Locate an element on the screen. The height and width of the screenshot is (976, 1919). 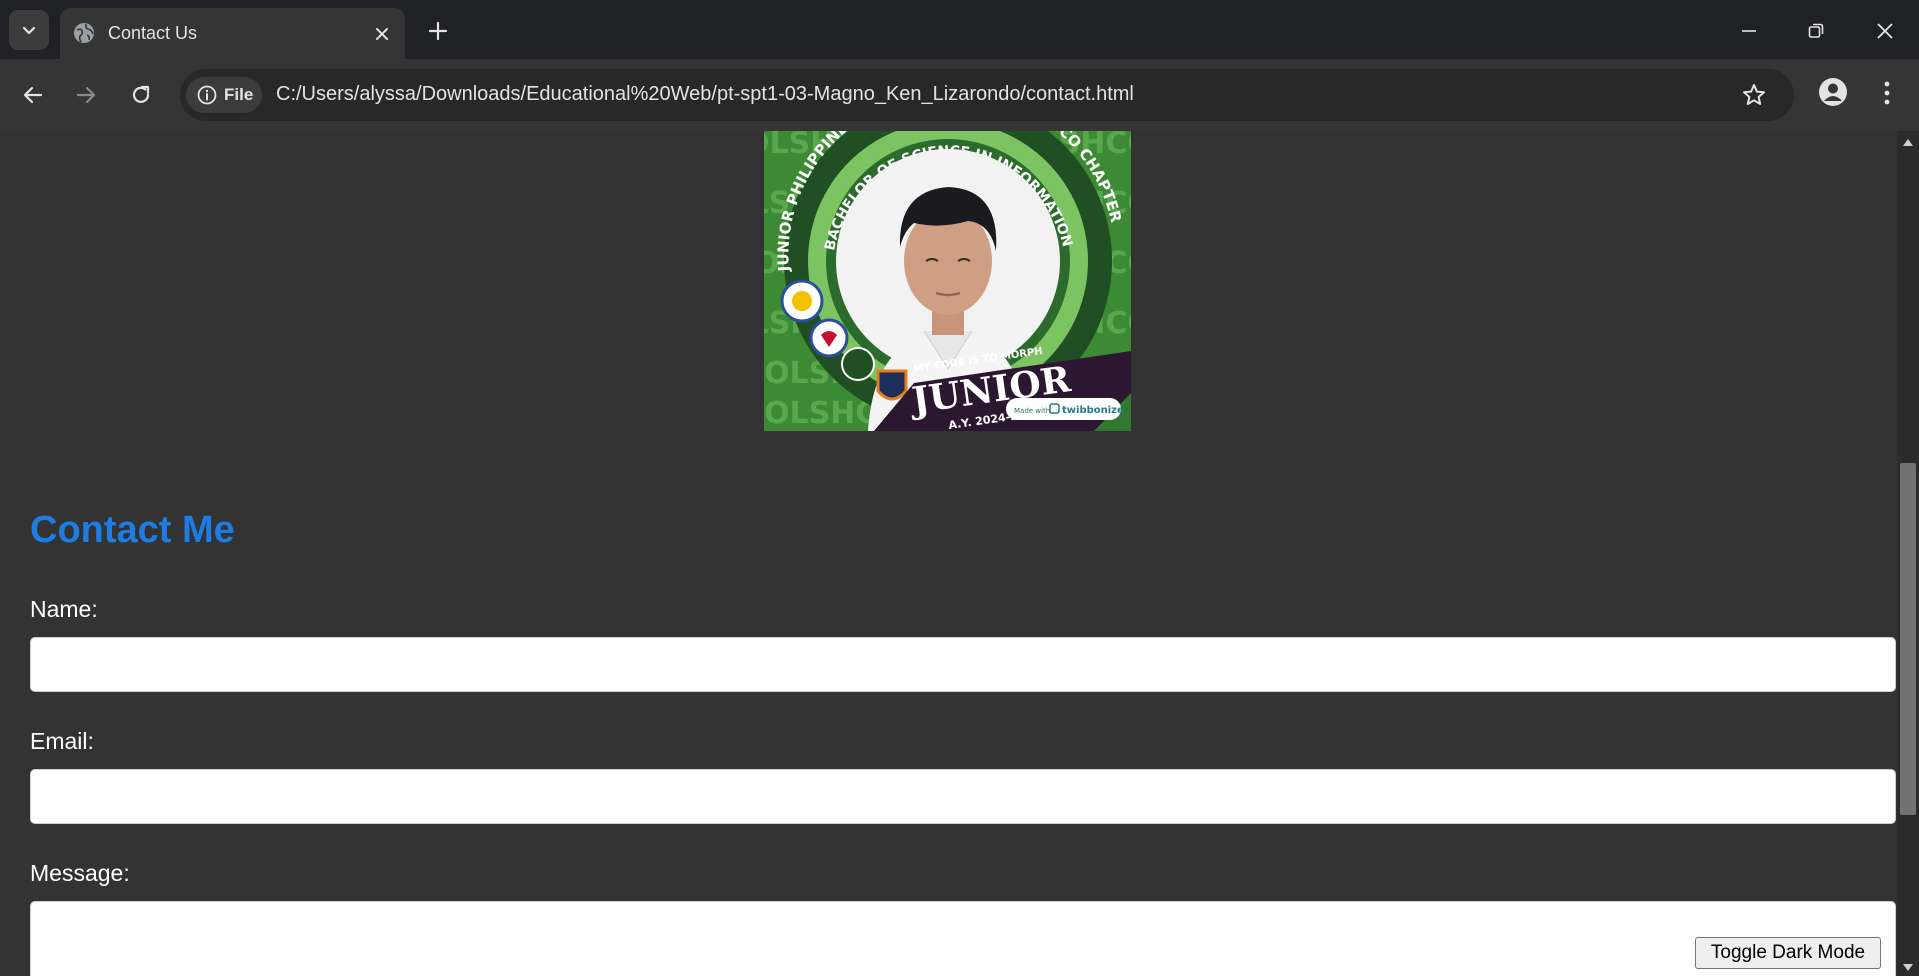
back-arrow-icon is located at coordinates (33, 95).